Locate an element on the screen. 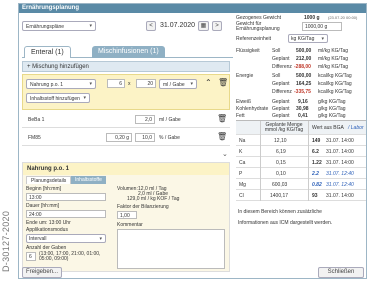  volume-line: 129,0 ml / kg KOF / Tag is located at coordinates (153, 199).